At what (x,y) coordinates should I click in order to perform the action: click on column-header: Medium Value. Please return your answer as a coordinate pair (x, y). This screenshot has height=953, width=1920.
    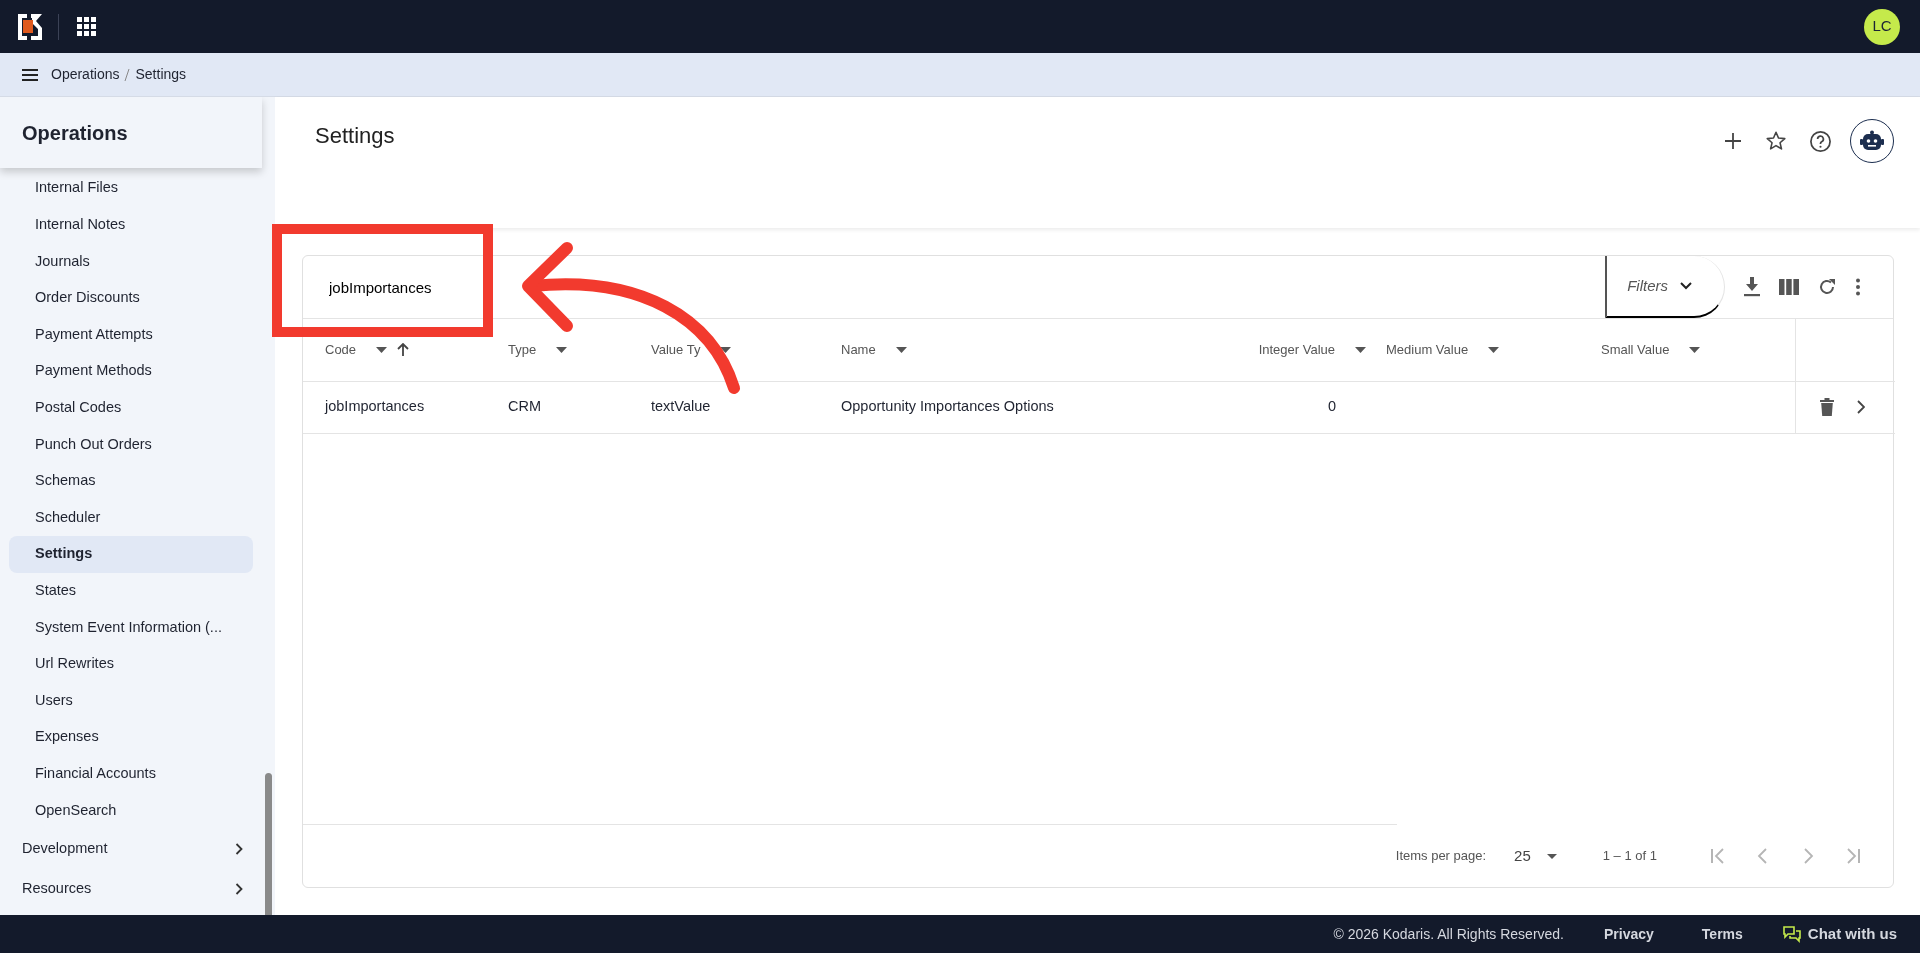
    Looking at the image, I should click on (1483, 350).